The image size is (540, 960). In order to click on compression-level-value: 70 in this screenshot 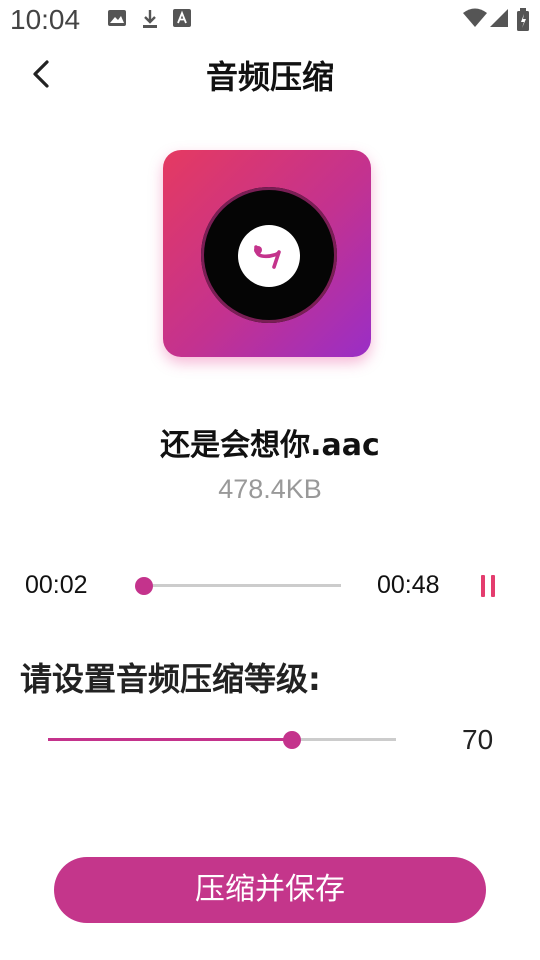, I will do `click(478, 739)`.